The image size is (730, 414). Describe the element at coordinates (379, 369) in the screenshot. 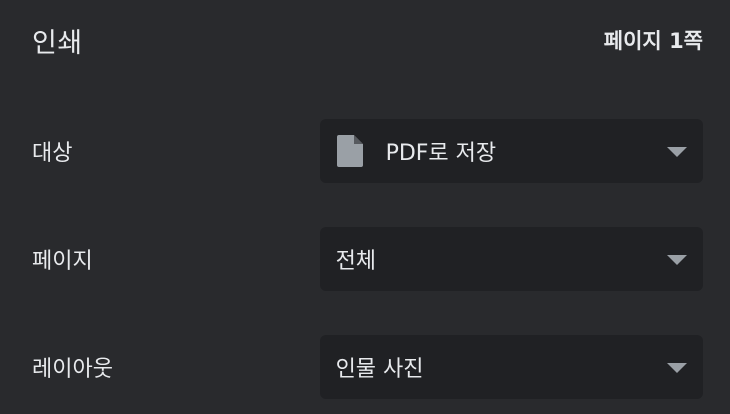

I see `layout-value: 인물 사진` at that location.